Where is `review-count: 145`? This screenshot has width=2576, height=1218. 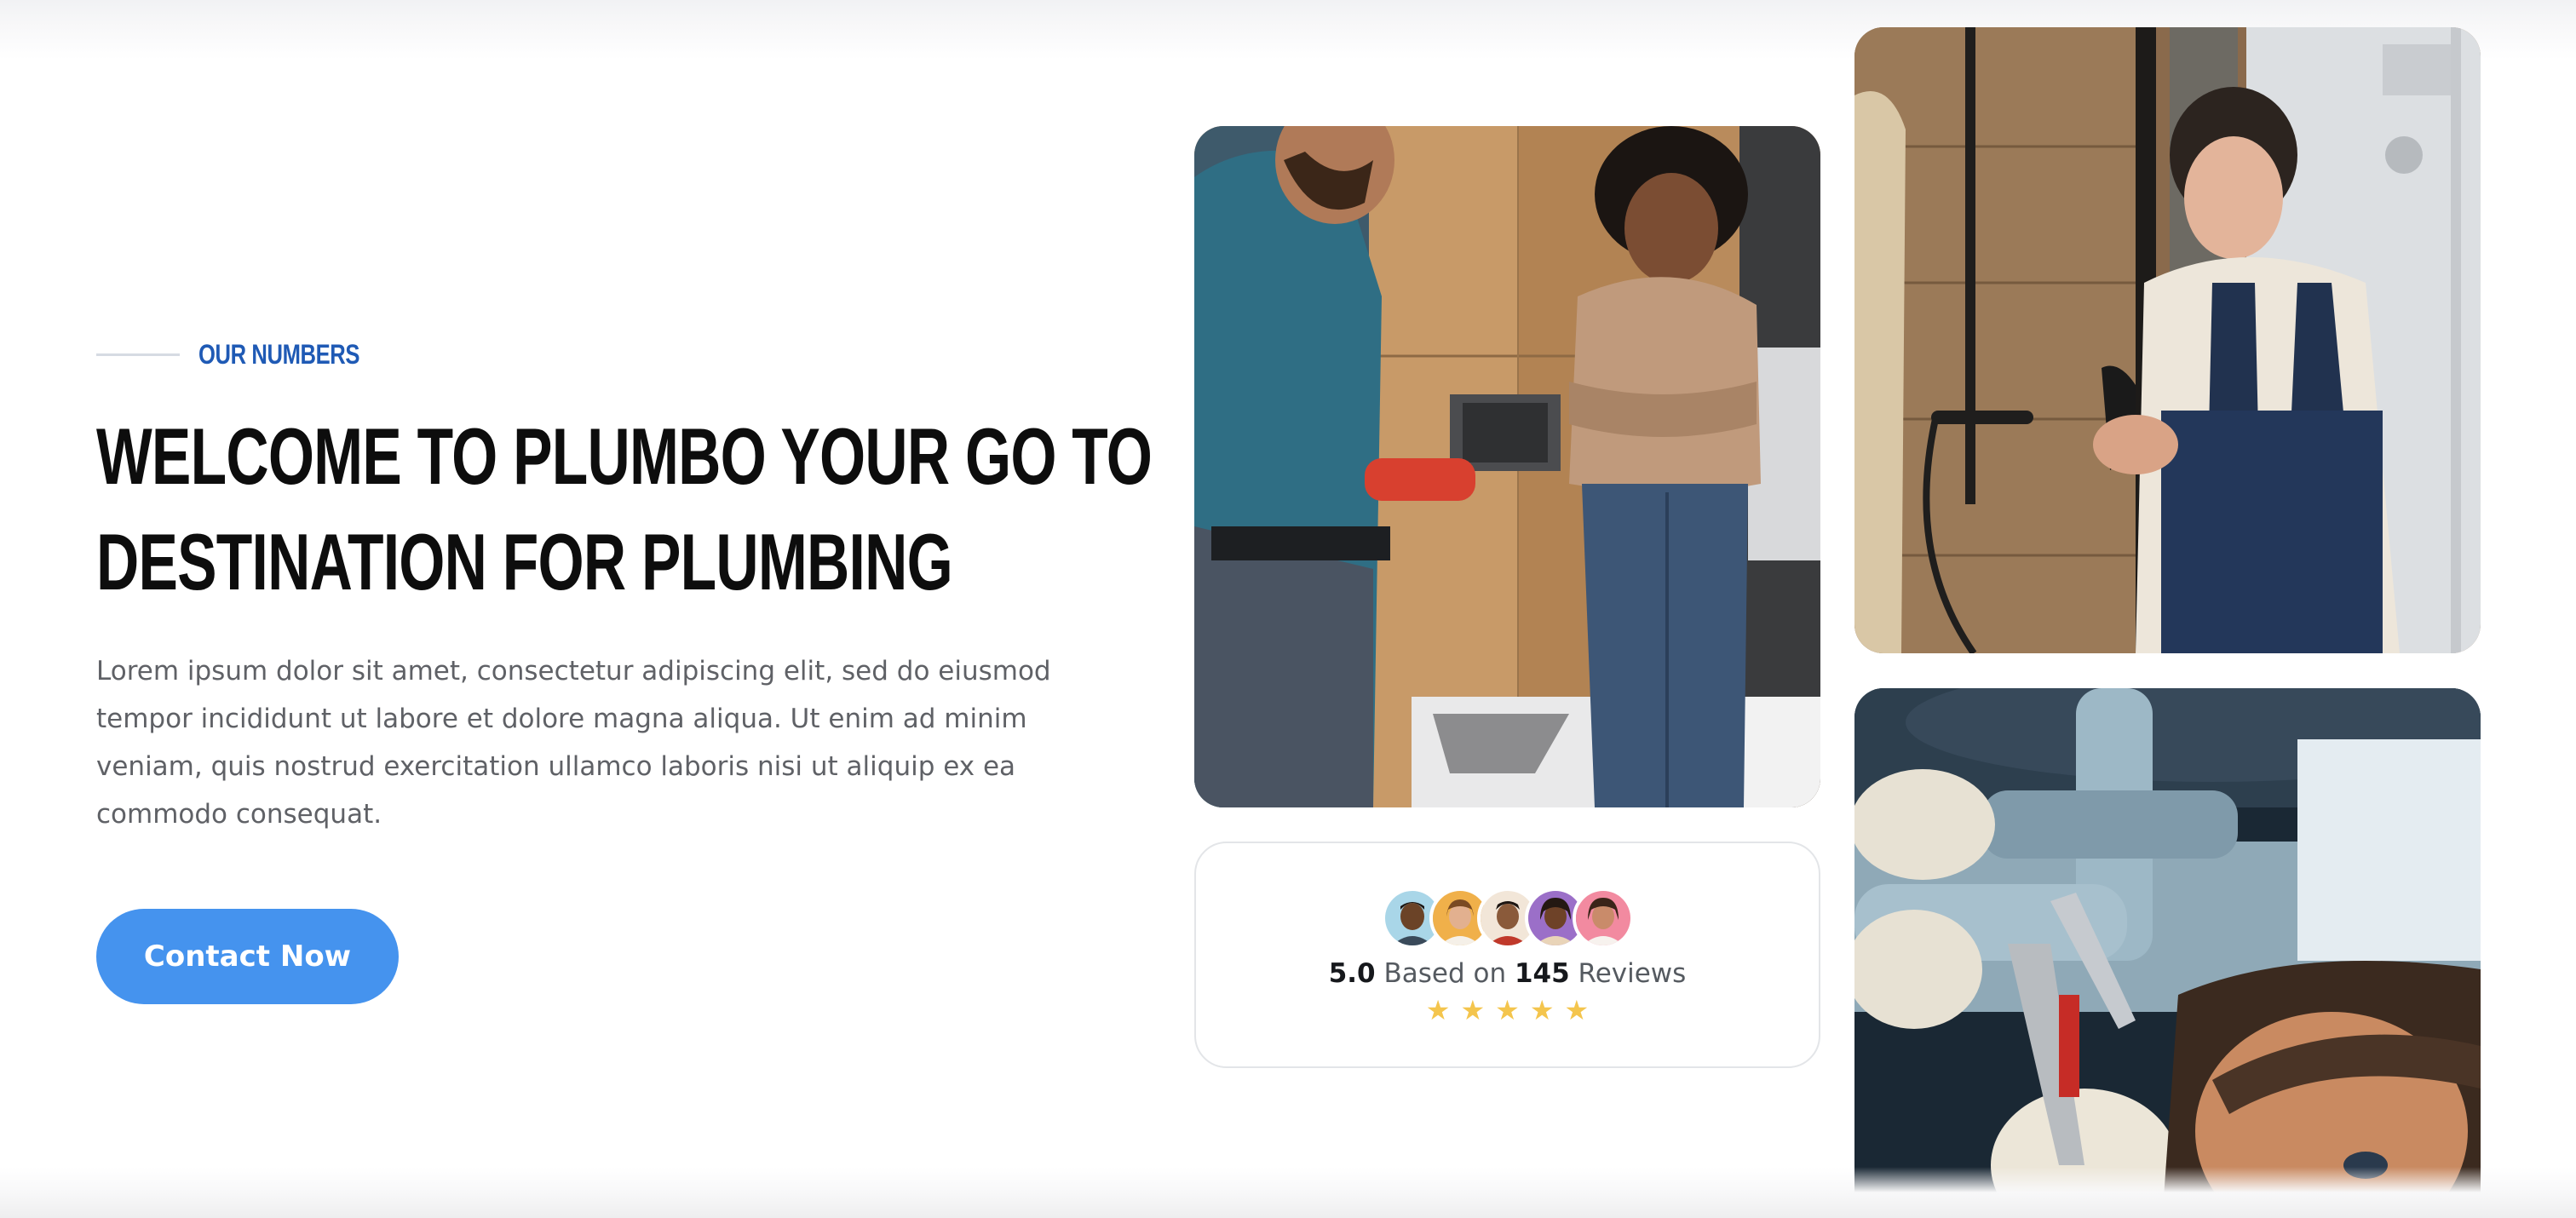 review-count: 145 is located at coordinates (1542, 973).